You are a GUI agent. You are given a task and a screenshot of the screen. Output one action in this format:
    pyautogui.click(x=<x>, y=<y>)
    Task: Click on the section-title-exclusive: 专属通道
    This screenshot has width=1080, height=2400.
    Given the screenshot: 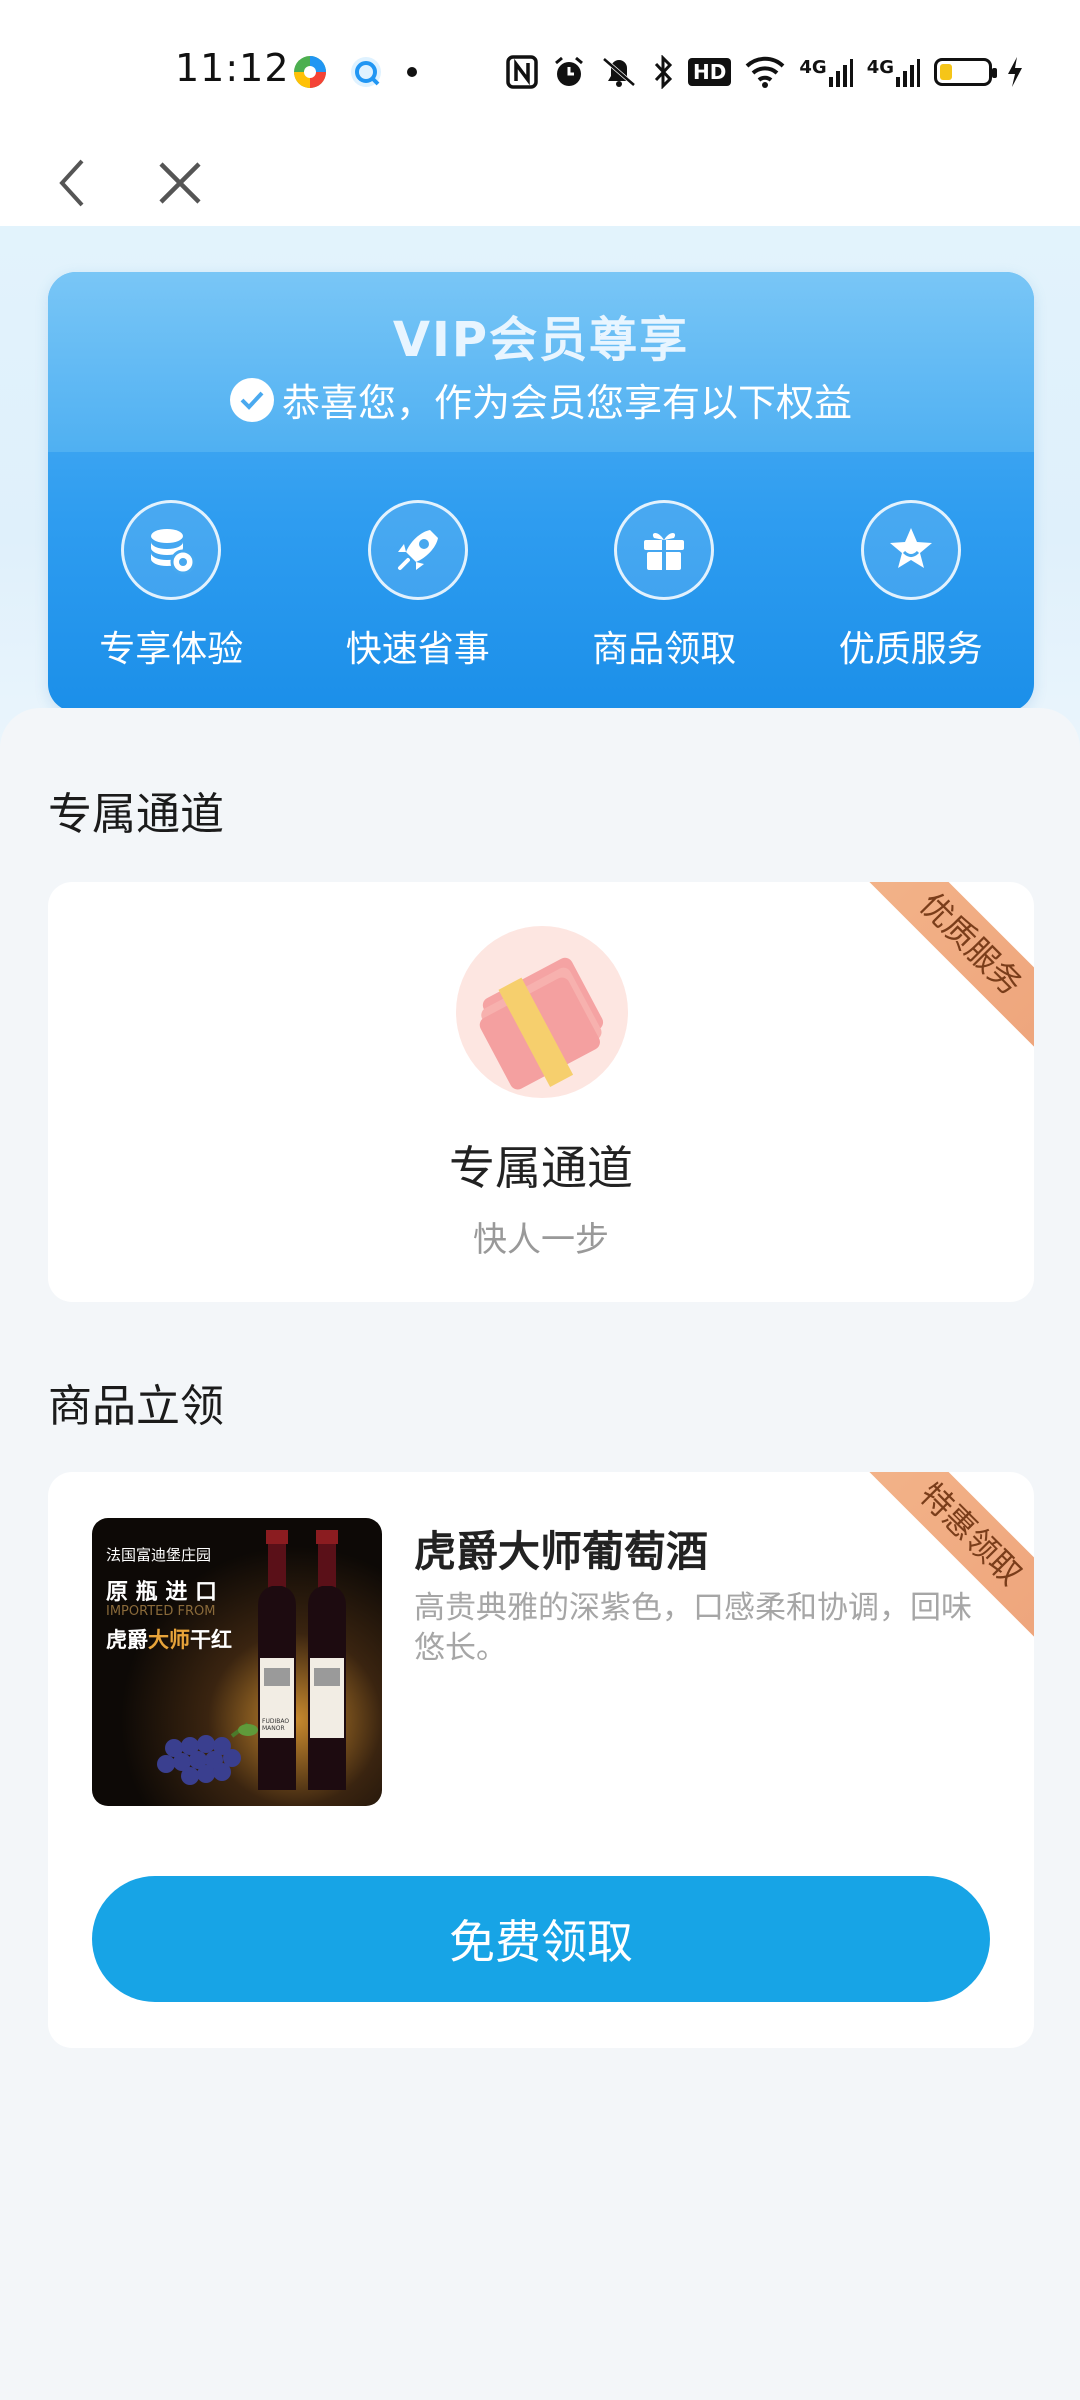 What is the action you would take?
    pyautogui.click(x=136, y=814)
    